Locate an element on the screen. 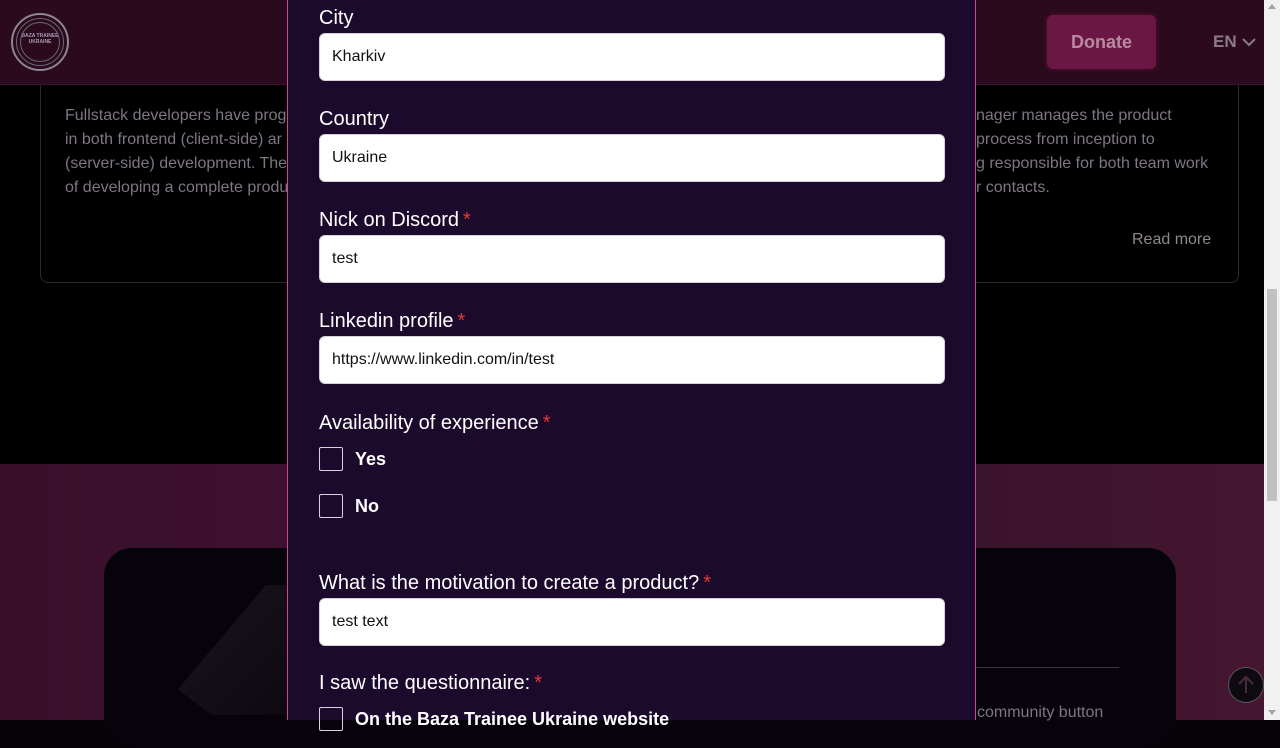  linkedin-input: https://www.linkedin.com/in/test is located at coordinates (632, 360).